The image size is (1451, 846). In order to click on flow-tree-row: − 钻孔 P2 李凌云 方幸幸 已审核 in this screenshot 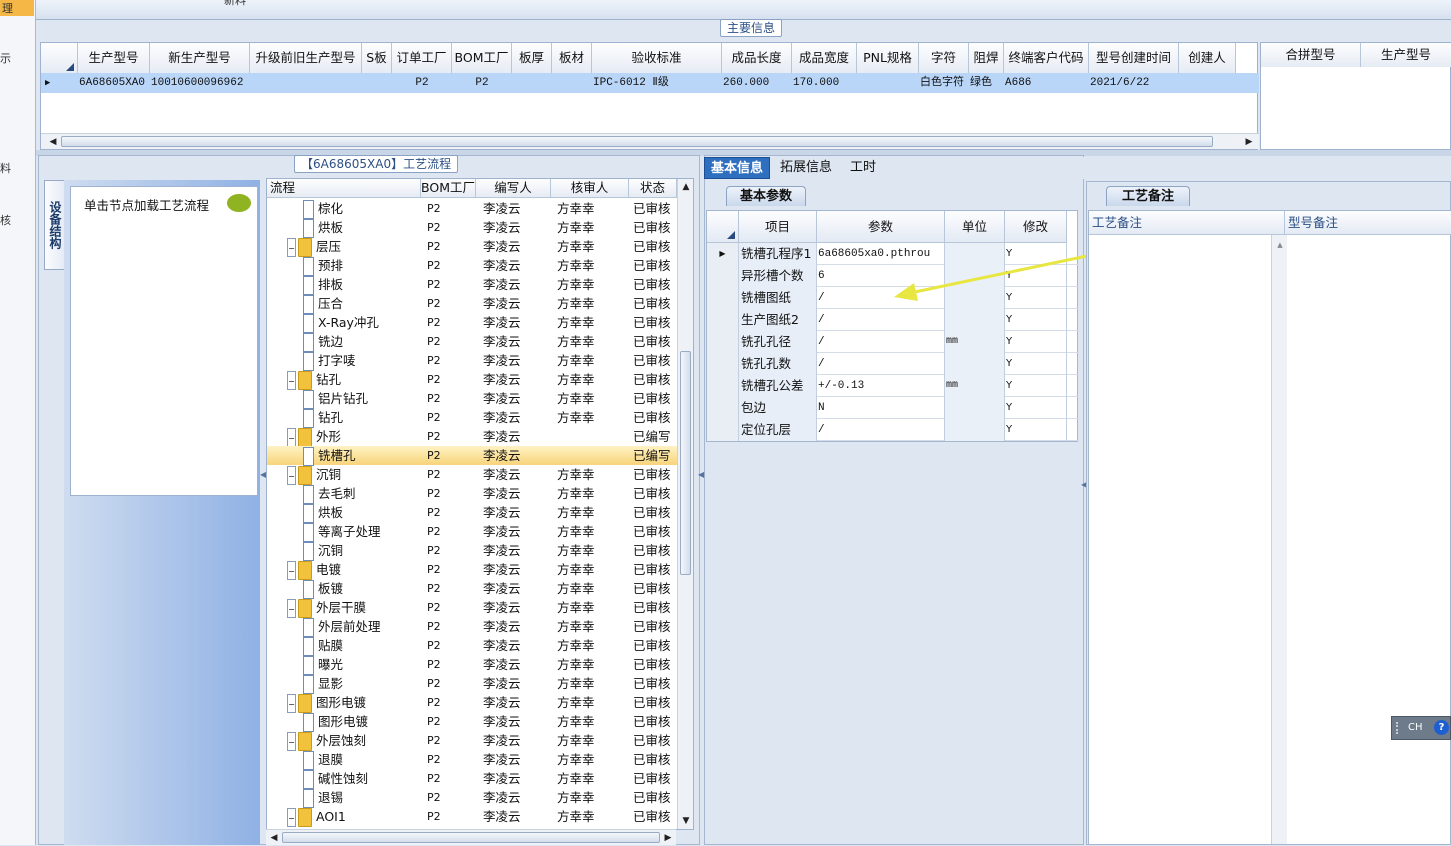, I will do `click(472, 380)`.